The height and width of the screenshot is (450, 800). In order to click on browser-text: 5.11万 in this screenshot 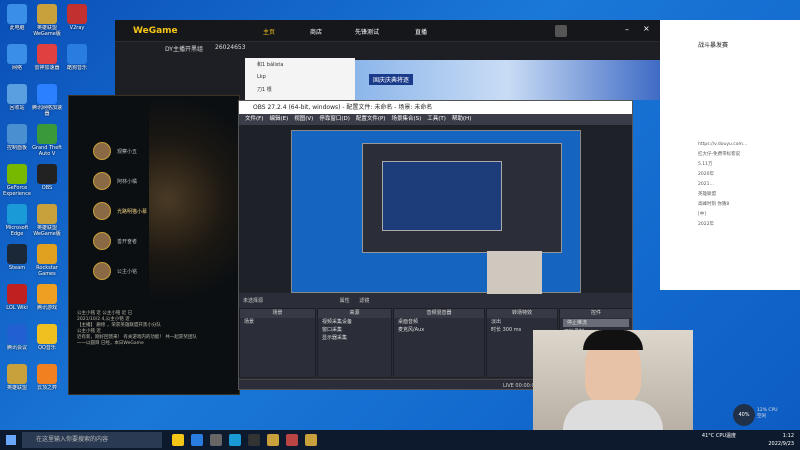, I will do `click(748, 165)`.